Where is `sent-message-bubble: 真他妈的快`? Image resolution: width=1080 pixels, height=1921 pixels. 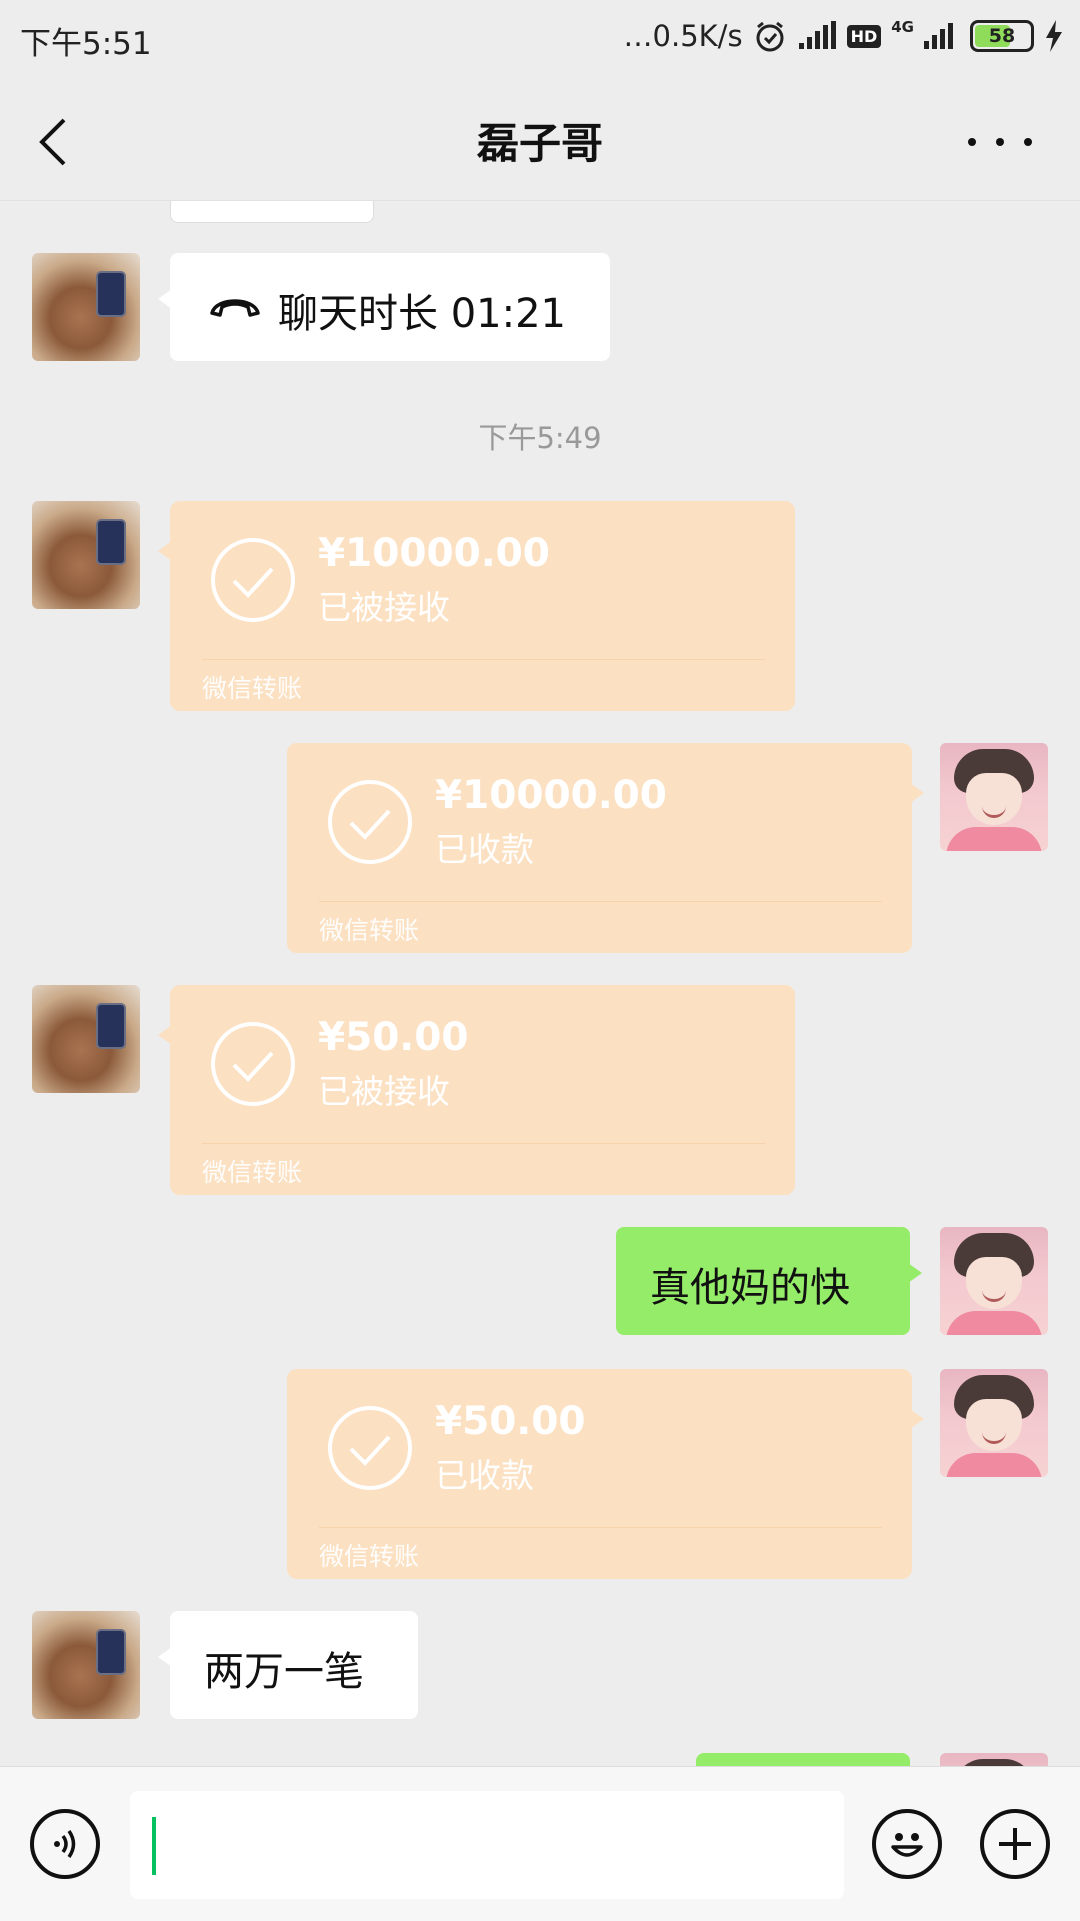
sent-message-bubble: 真他妈的快 is located at coordinates (769, 1281).